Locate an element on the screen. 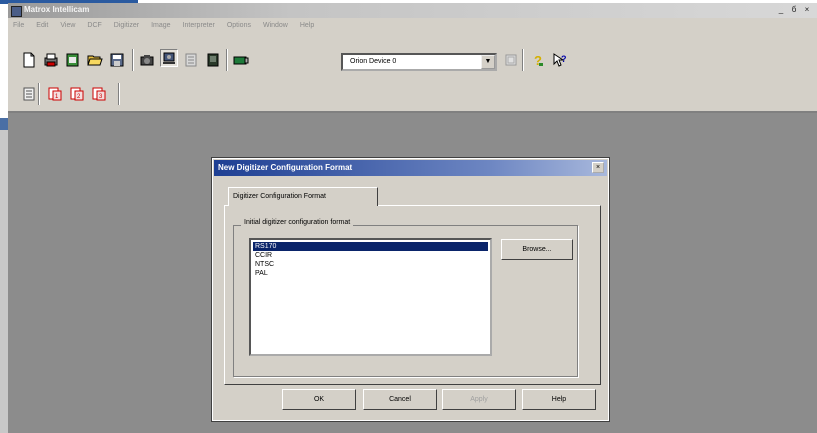 The width and height of the screenshot is (817, 433). help-button: Help is located at coordinates (559, 399).